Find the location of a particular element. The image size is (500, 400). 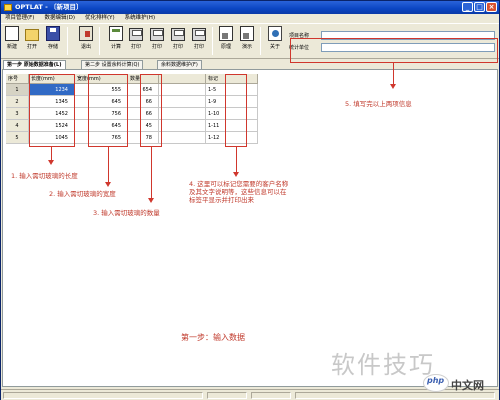

principle-label: 原理 is located at coordinates (225, 47).